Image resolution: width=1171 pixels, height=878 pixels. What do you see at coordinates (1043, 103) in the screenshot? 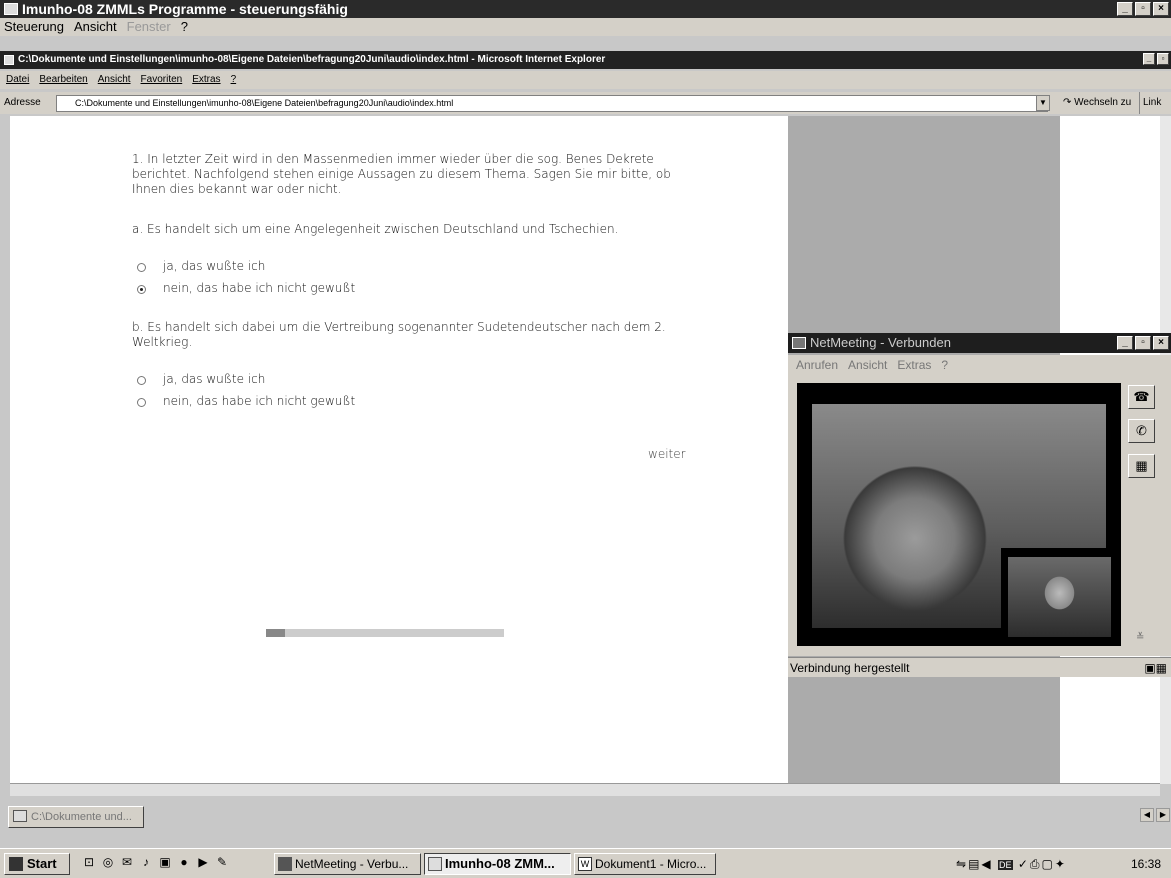
I see `address-dropdown-button: ▼` at bounding box center [1043, 103].